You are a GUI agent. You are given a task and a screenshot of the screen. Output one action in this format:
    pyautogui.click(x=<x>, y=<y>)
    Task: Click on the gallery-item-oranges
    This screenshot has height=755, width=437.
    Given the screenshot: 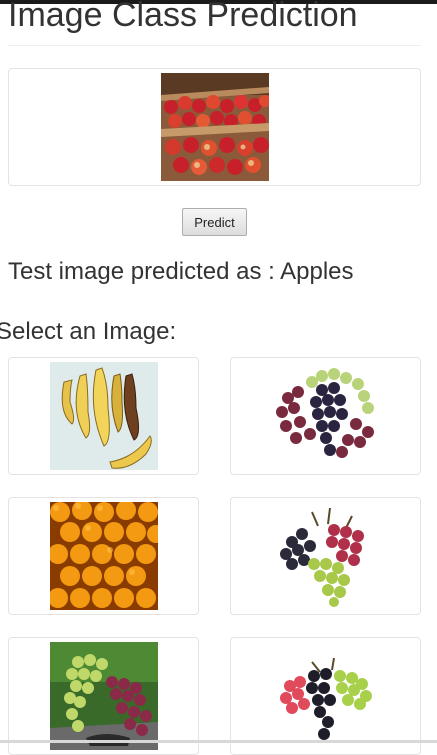 What is the action you would take?
    pyautogui.click(x=103, y=556)
    